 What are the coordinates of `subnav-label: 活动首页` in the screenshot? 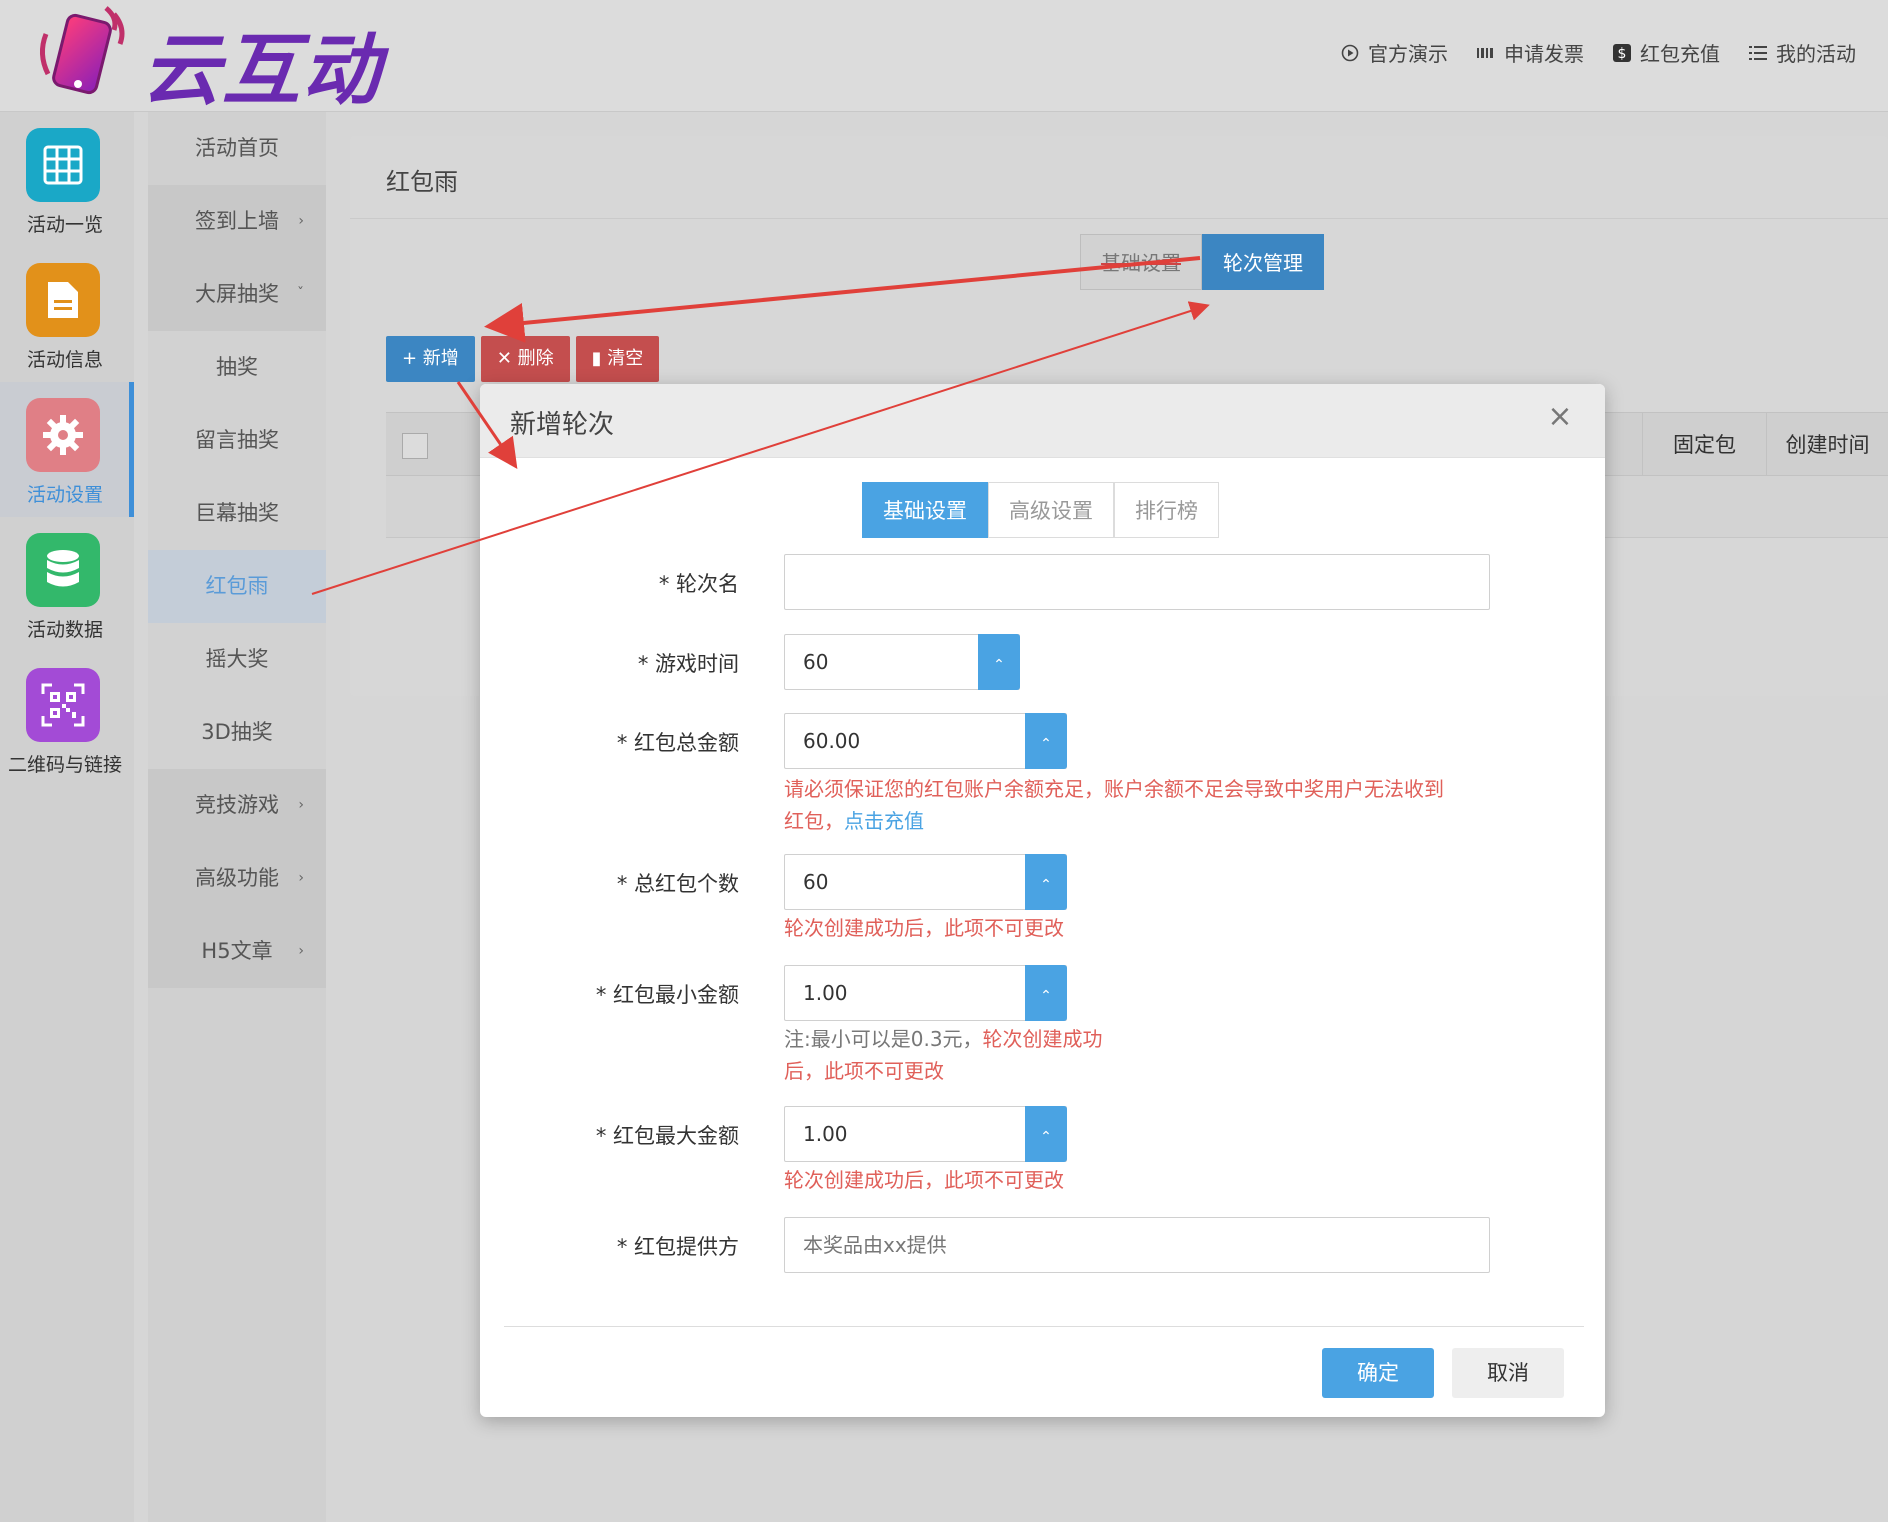 It's located at (237, 148).